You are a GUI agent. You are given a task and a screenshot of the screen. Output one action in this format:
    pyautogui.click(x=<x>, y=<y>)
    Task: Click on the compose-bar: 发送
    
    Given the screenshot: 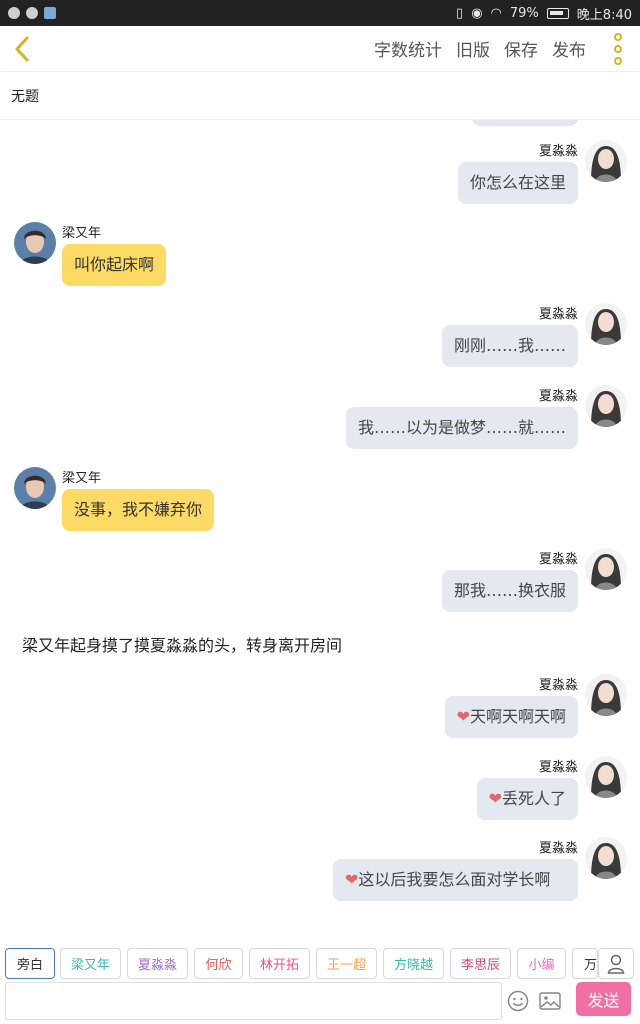 What is the action you would take?
    pyautogui.click(x=320, y=1003)
    